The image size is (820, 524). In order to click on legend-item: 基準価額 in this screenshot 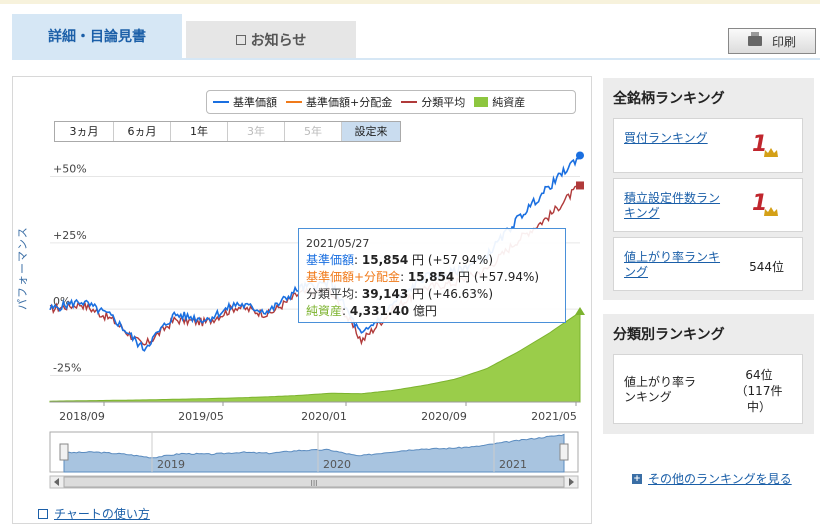, I will do `click(245, 102)`.